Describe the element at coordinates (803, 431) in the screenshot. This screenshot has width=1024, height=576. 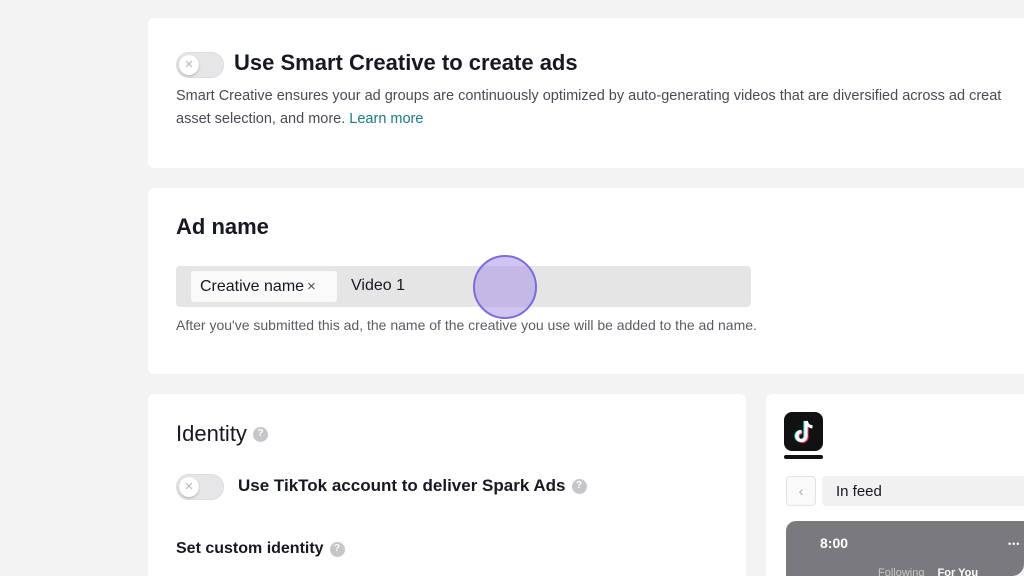
I see `tiktok-logo-icon` at that location.